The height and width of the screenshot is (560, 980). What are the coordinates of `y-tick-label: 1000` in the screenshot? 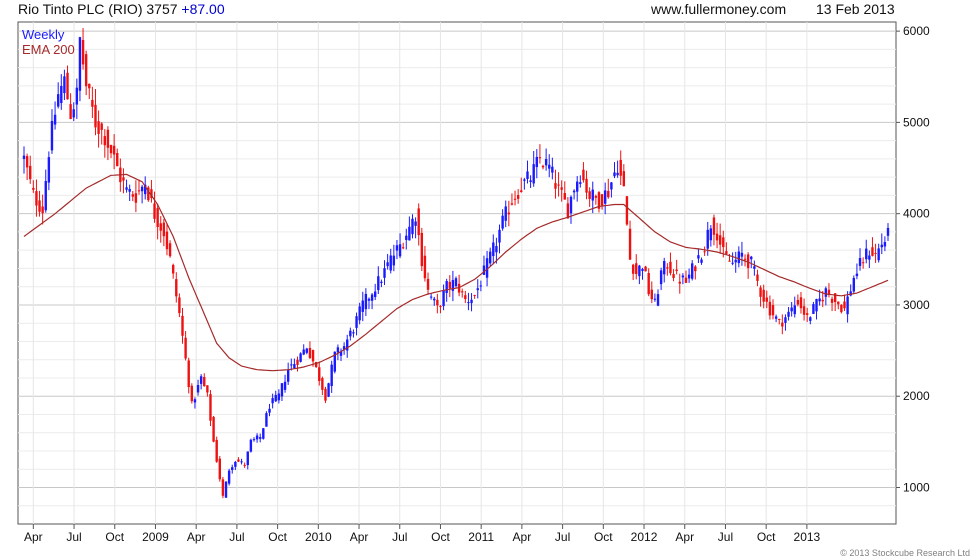 It's located at (916, 487).